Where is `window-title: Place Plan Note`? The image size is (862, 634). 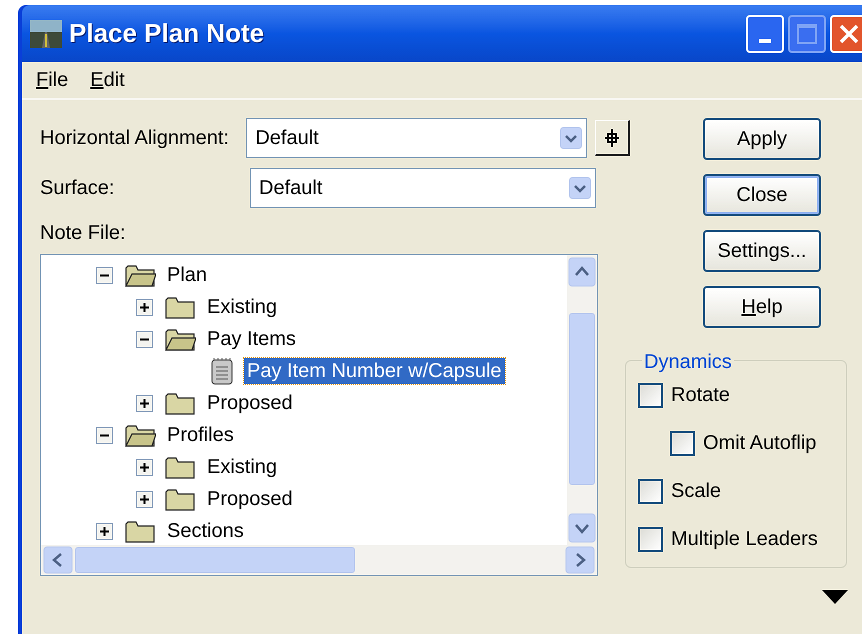
window-title: Place Plan Note is located at coordinates (166, 33).